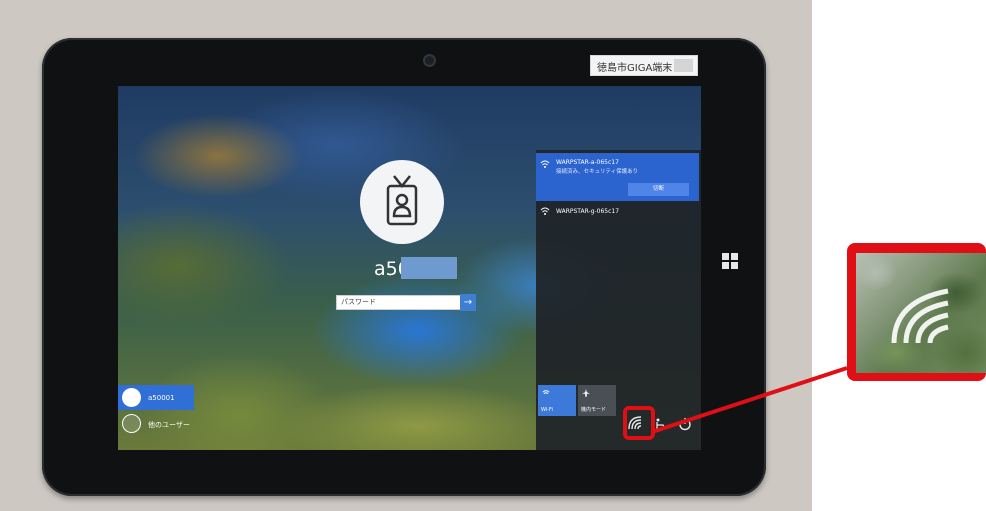 This screenshot has height=511, width=986. Describe the element at coordinates (749, 400) in the screenshot. I see `callout-line` at that location.